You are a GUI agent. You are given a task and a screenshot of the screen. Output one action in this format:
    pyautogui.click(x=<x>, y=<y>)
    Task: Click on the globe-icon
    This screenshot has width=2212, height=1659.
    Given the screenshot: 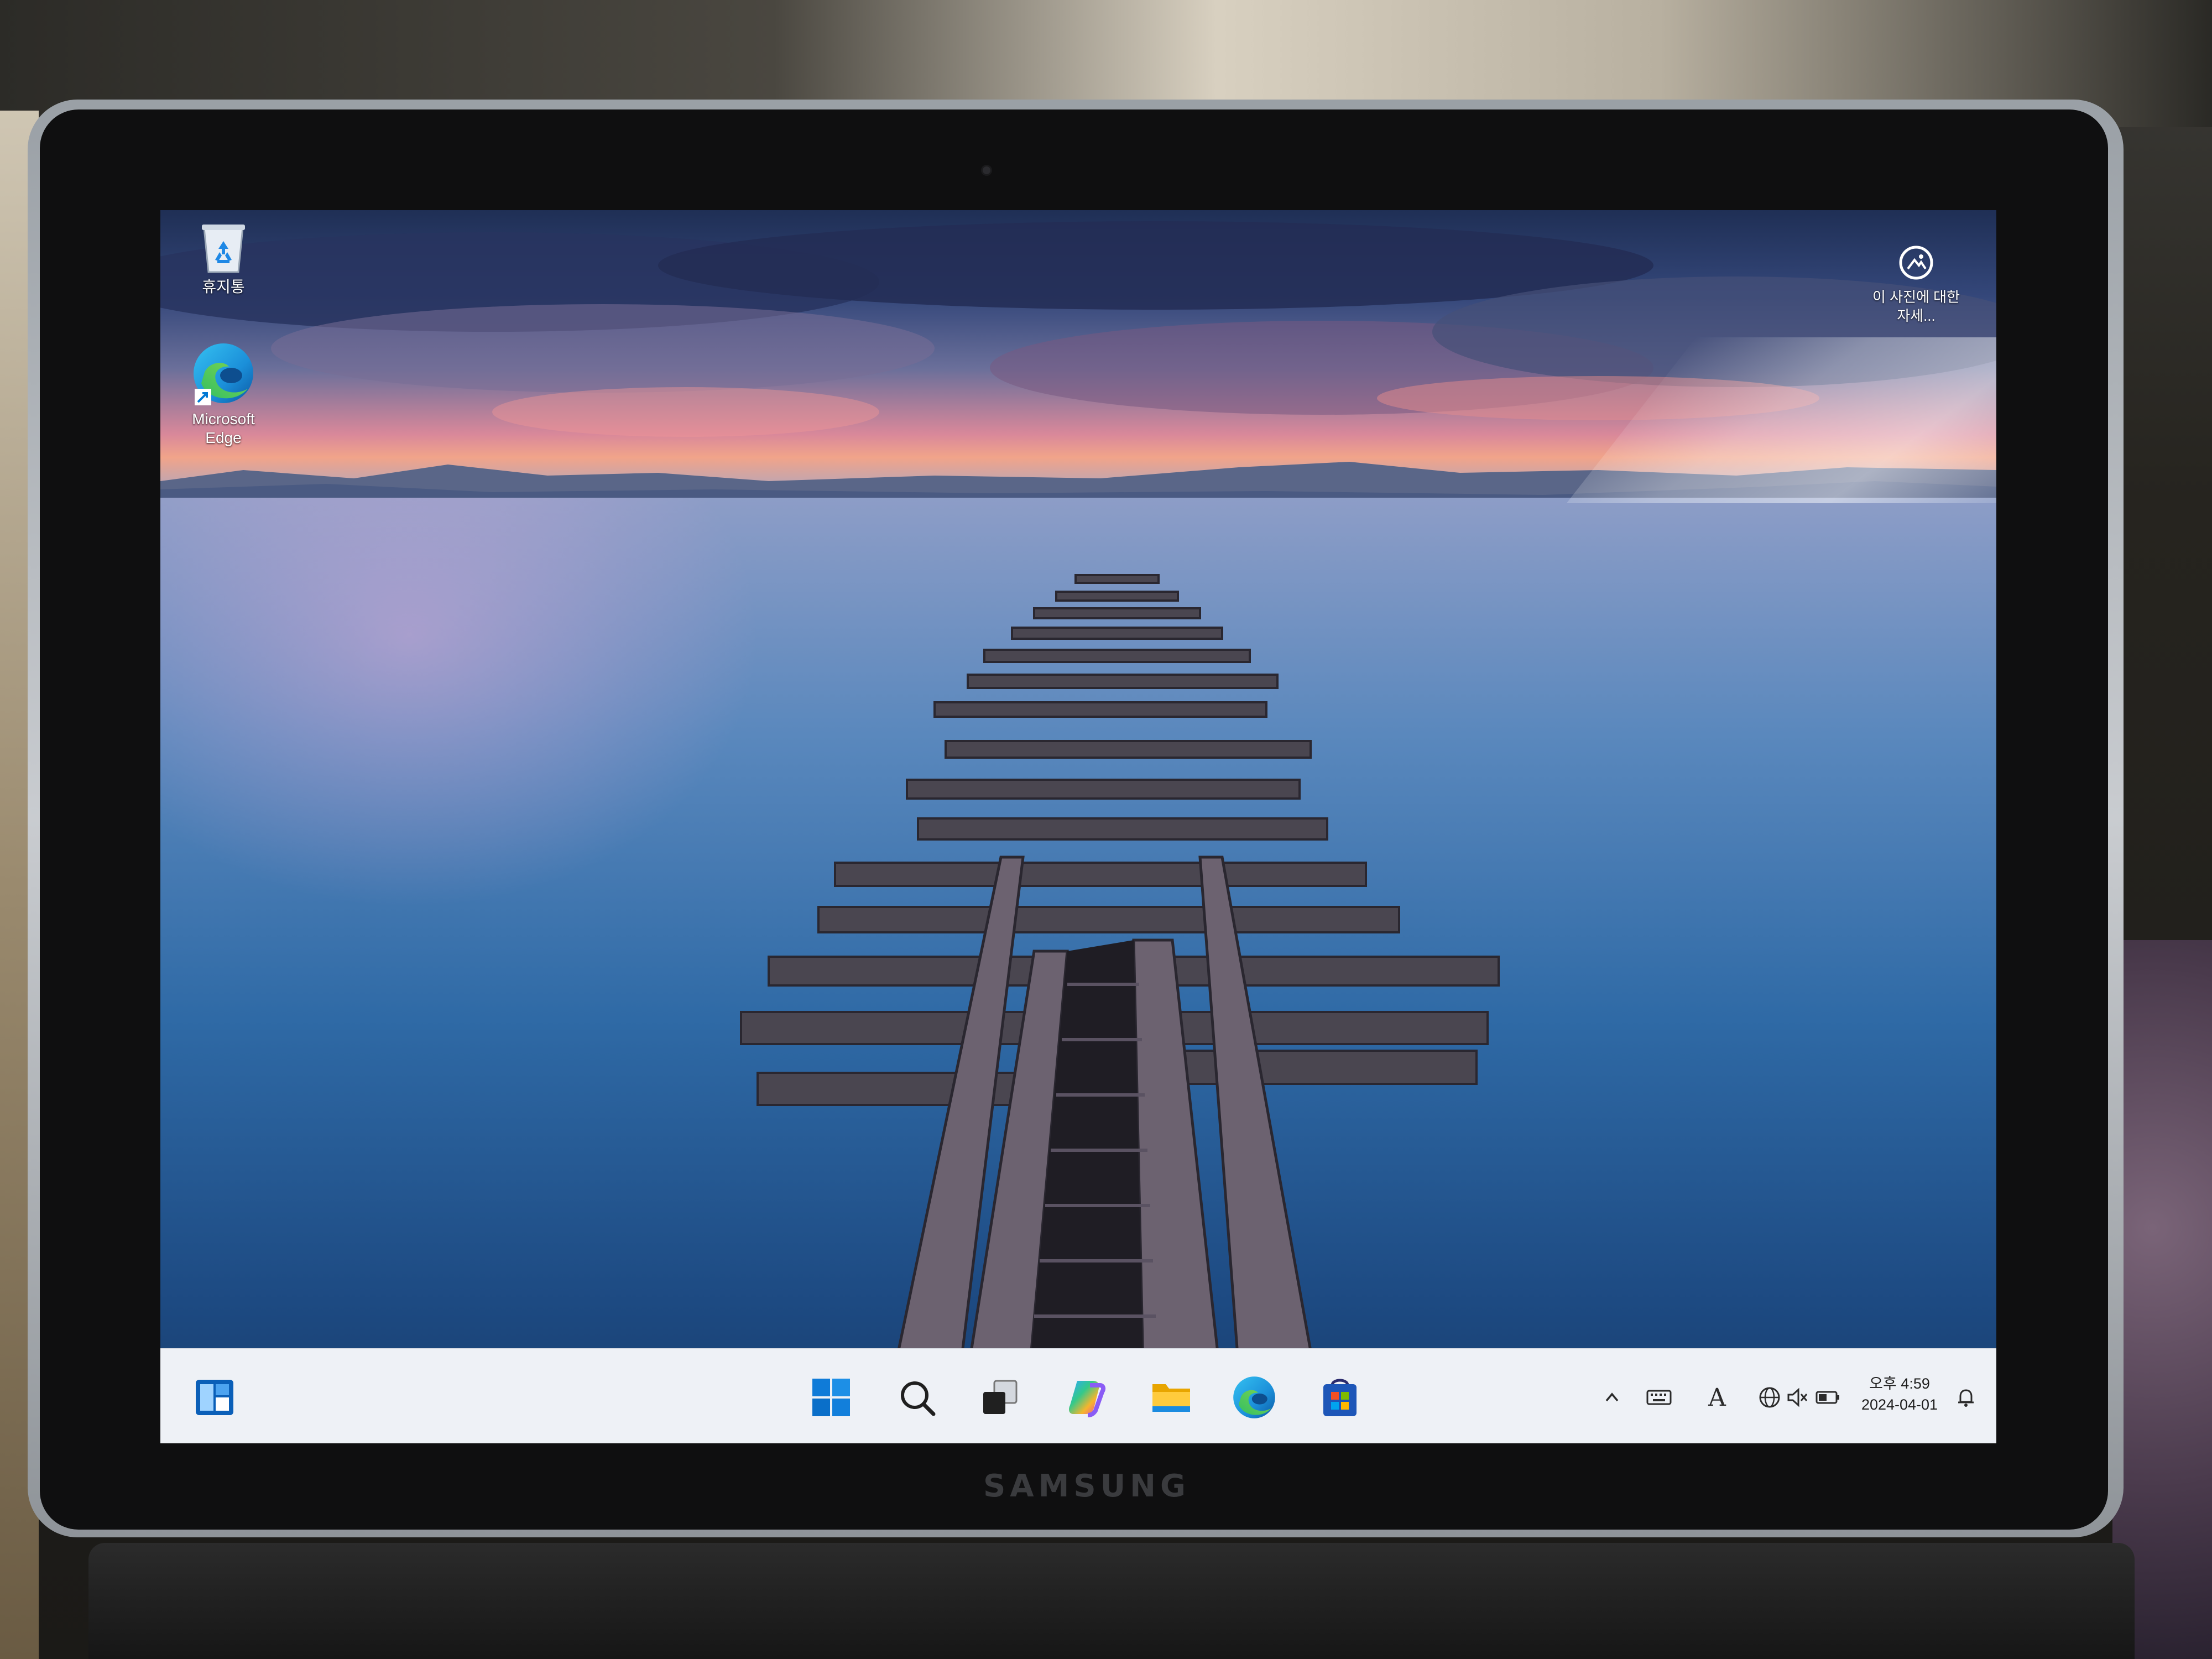 What is the action you would take?
    pyautogui.click(x=1769, y=1398)
    